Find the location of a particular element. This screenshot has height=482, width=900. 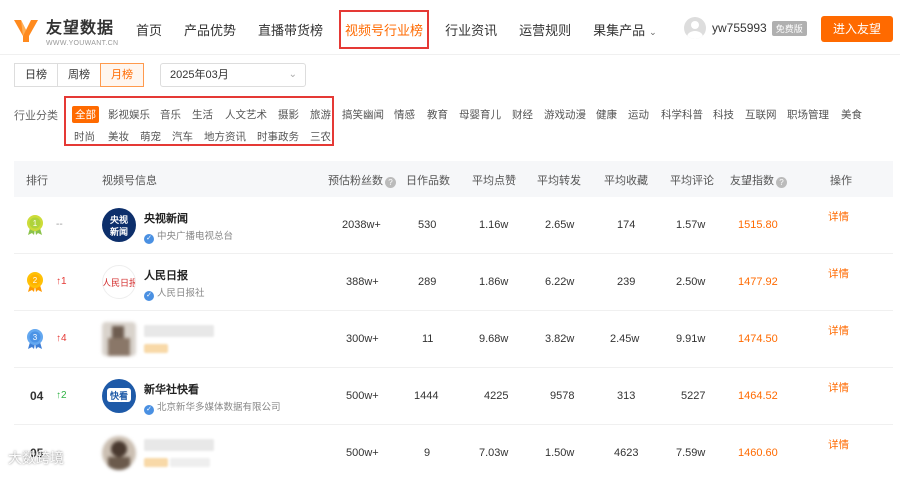

bronze-medal-icon: 3 is located at coordinates (35, 339).